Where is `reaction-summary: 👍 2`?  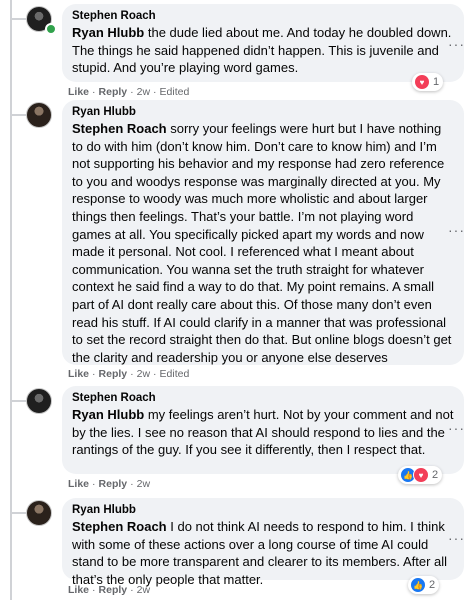
reaction-summary: 👍 2 is located at coordinates (424, 585).